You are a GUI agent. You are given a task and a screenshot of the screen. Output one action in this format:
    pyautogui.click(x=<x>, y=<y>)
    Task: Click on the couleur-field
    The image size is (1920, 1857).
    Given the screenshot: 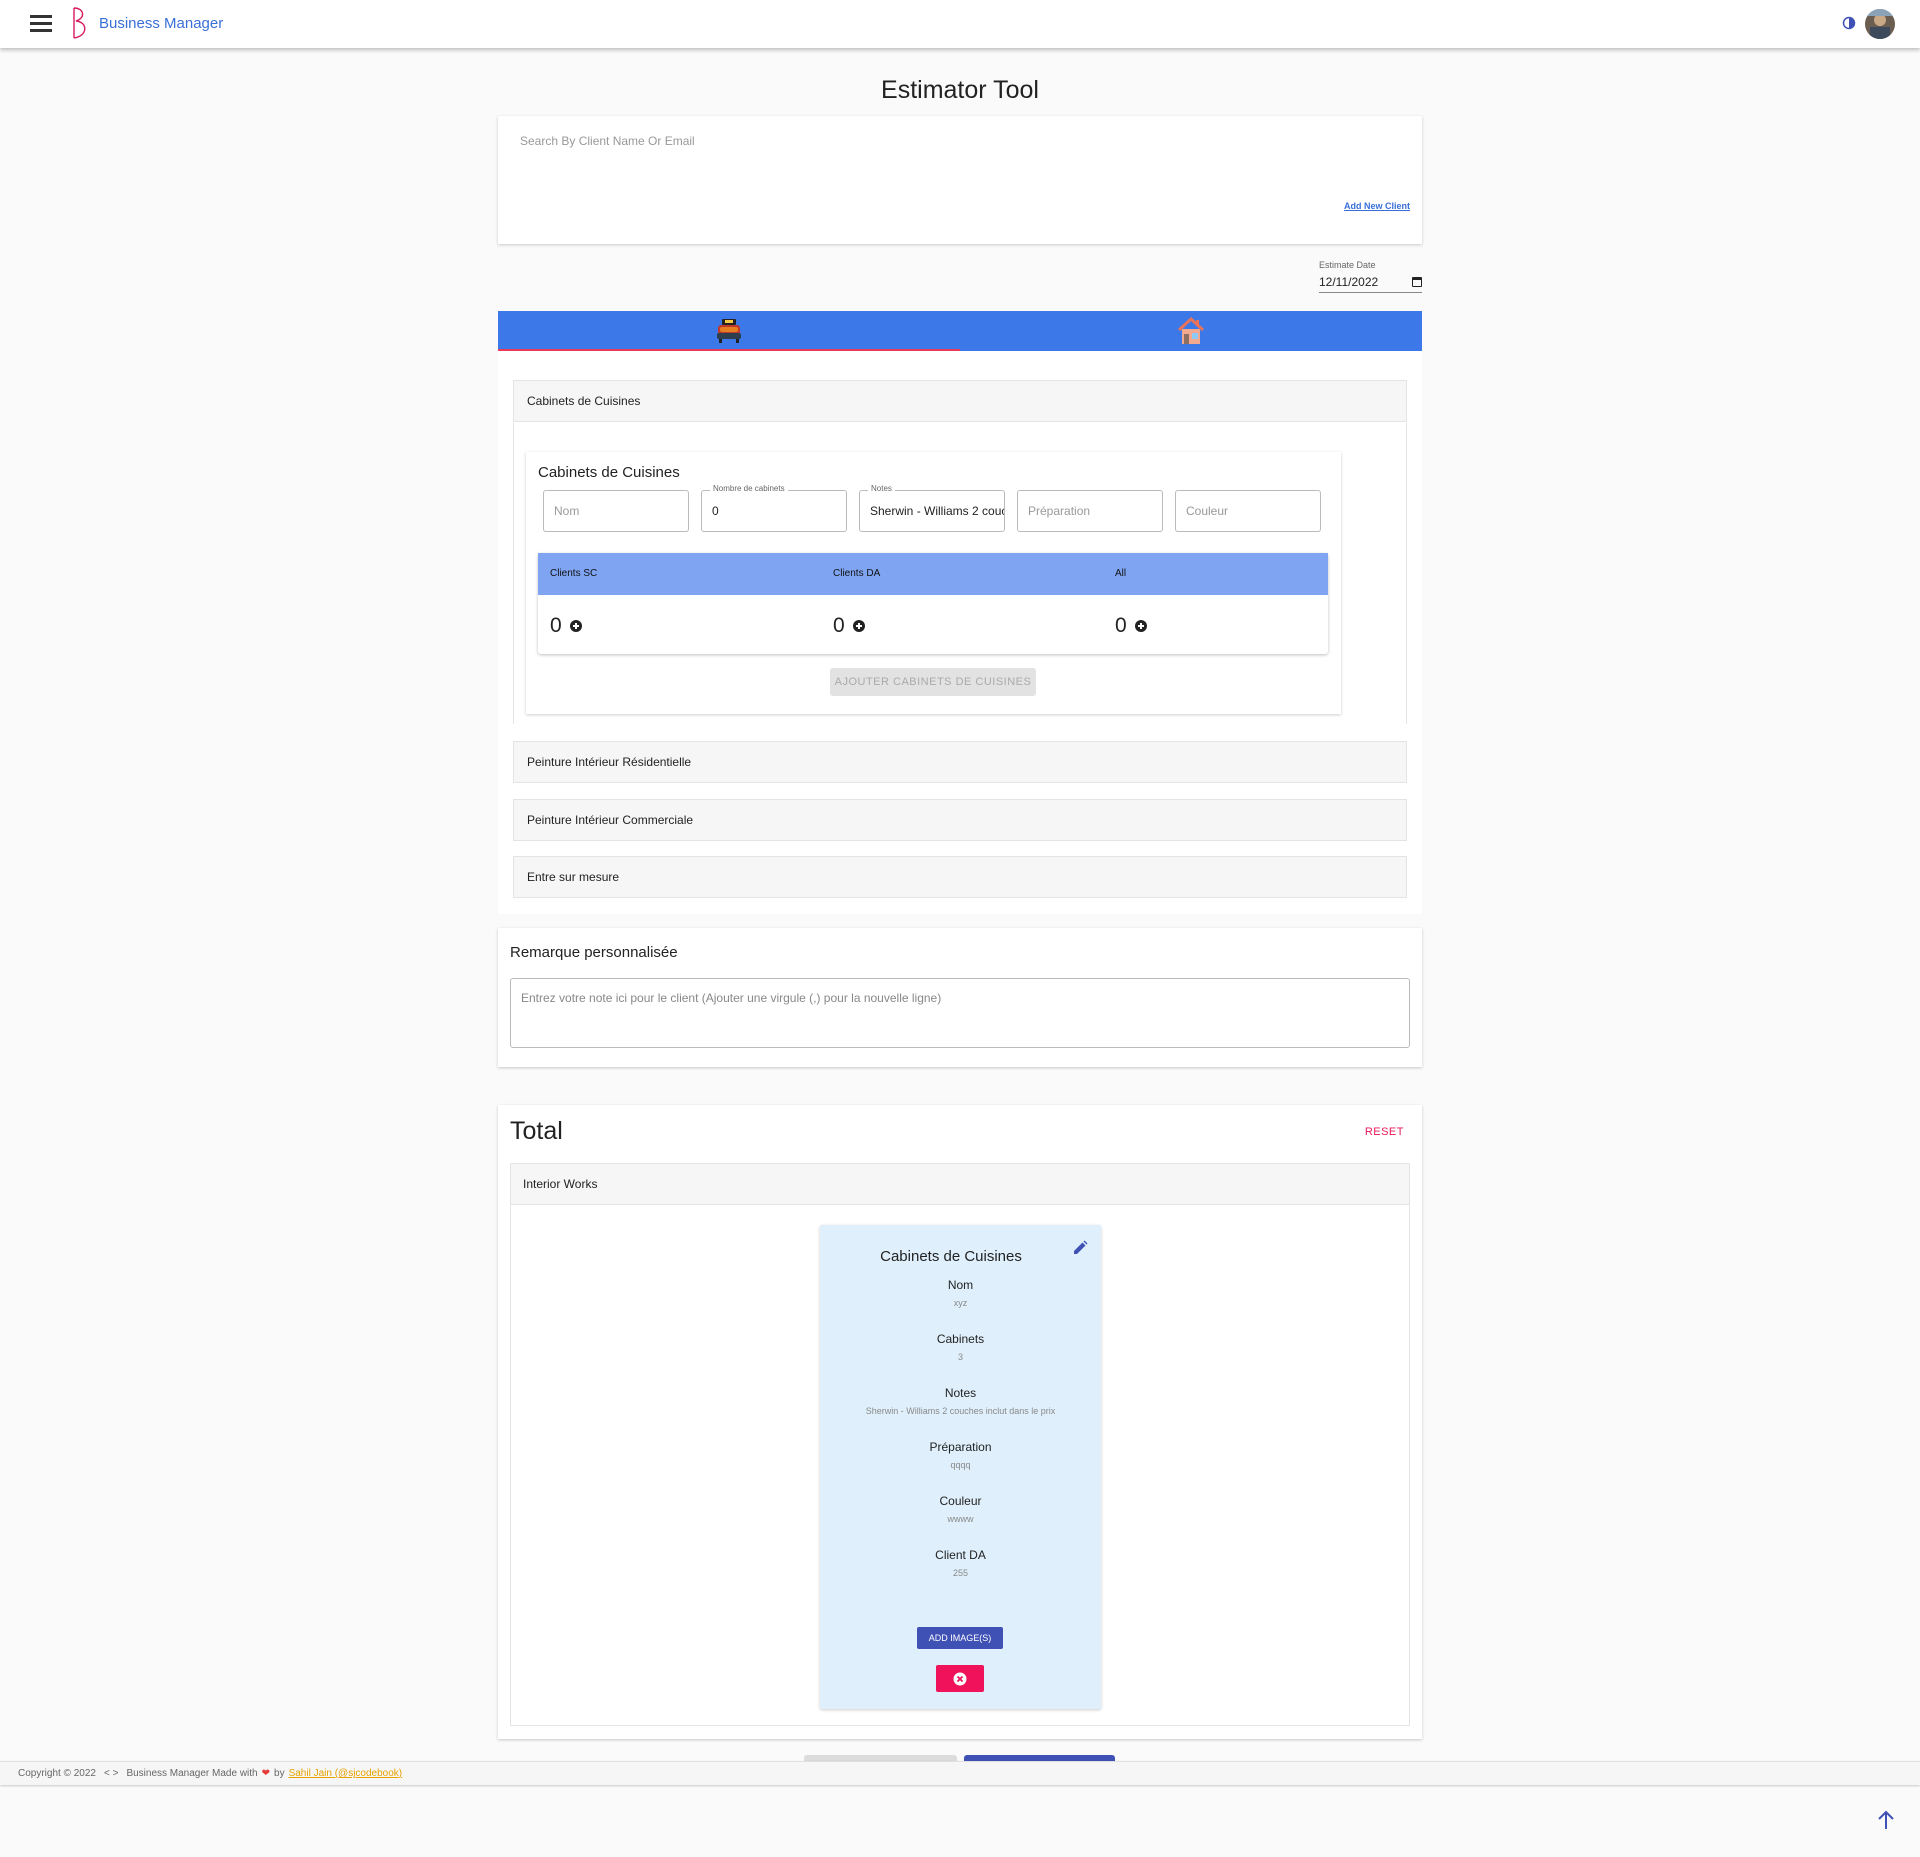 What is the action you would take?
    pyautogui.click(x=1248, y=511)
    